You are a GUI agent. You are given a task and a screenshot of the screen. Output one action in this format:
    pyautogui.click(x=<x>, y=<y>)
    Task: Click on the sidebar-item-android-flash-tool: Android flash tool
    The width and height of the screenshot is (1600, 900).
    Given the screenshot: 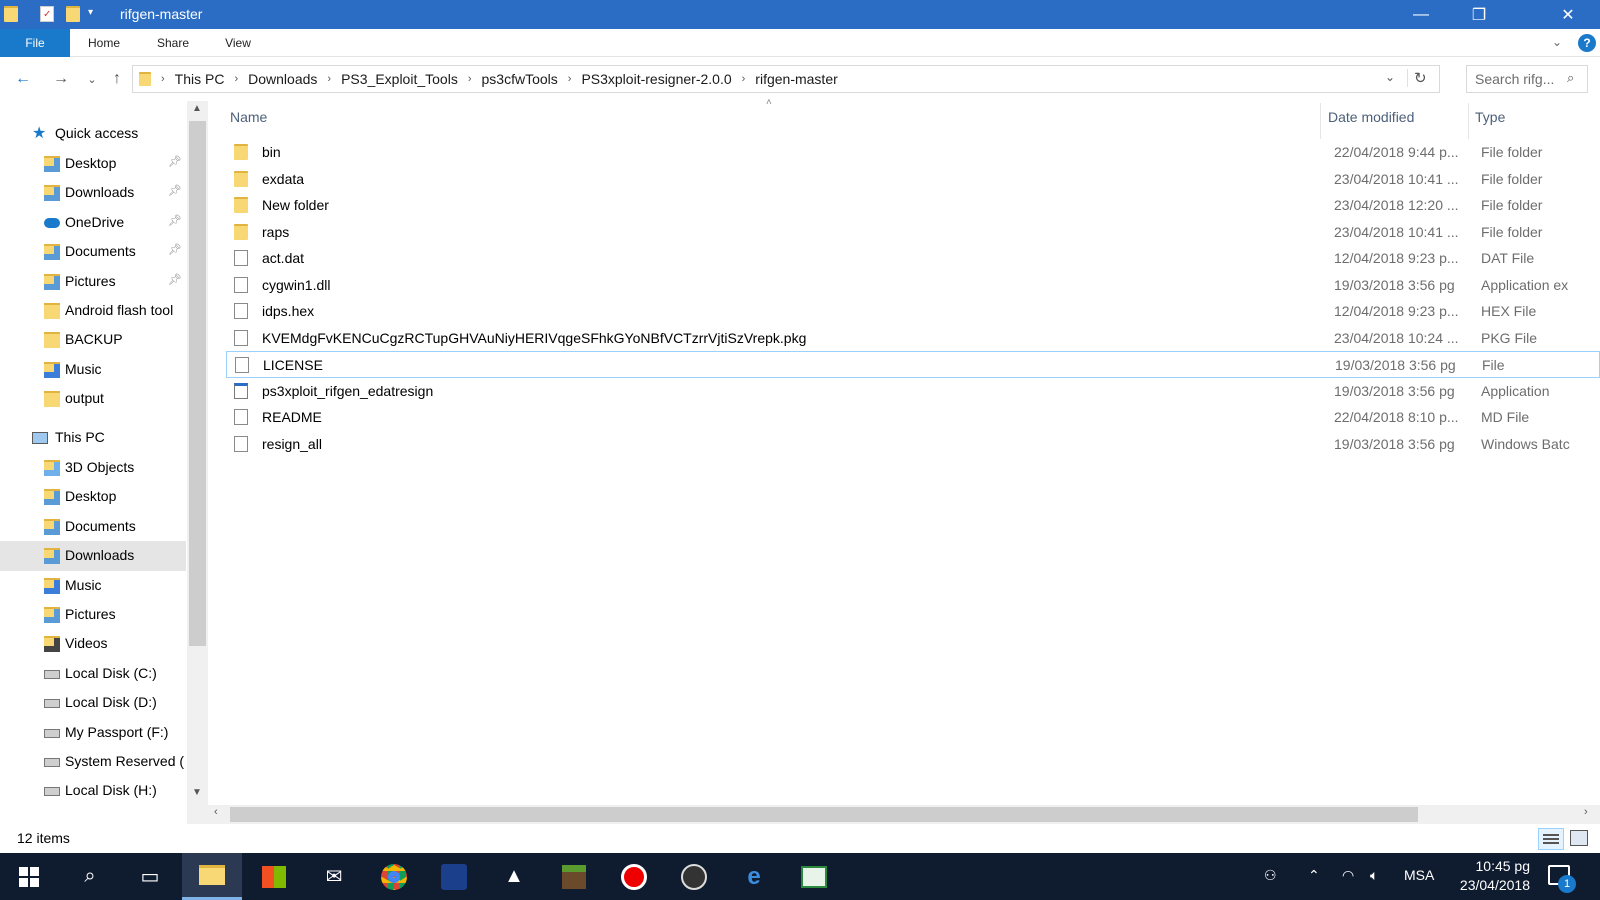 What is the action you would take?
    pyautogui.click(x=93, y=311)
    